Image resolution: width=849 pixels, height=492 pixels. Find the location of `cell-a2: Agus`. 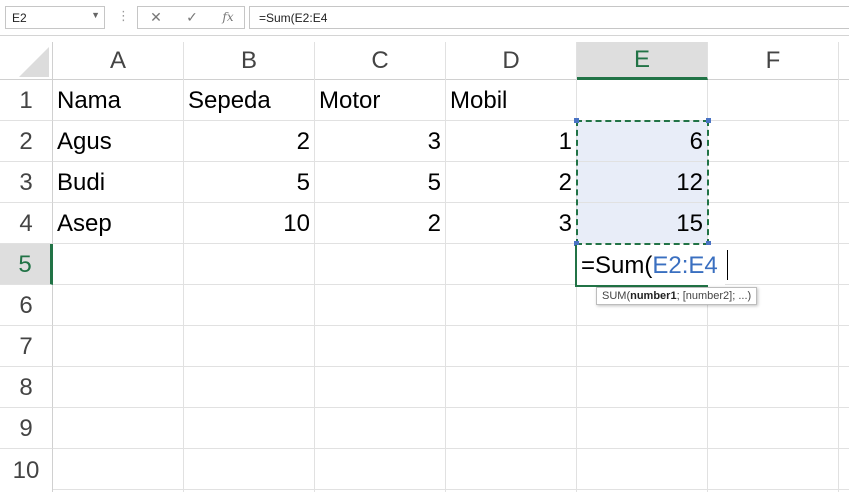

cell-a2: Agus is located at coordinates (118, 141).